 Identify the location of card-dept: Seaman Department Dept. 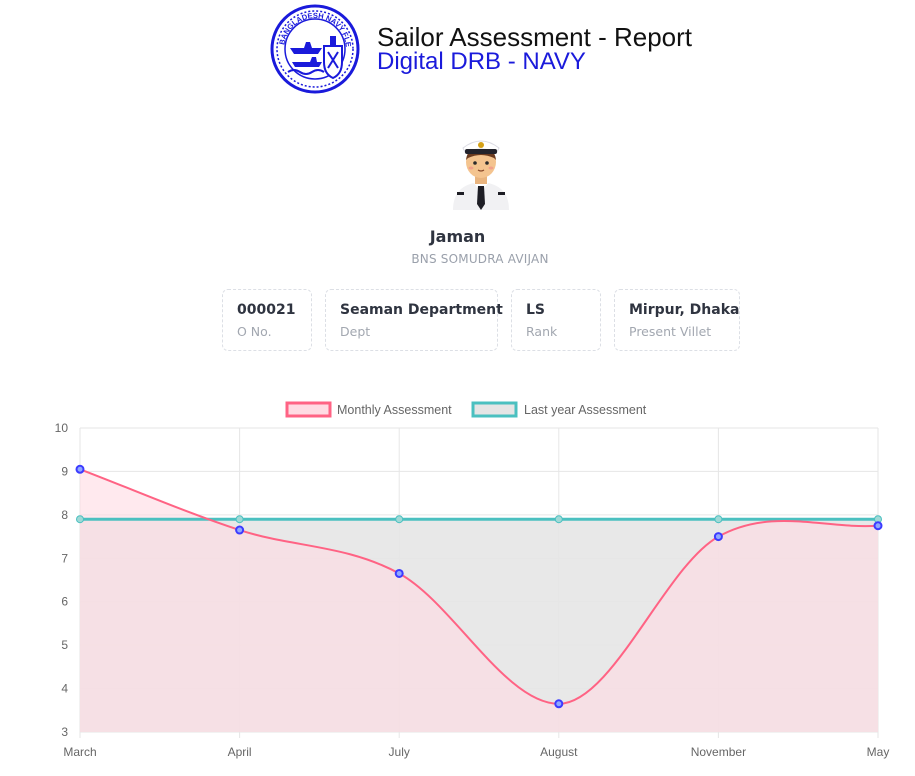
(414, 320).